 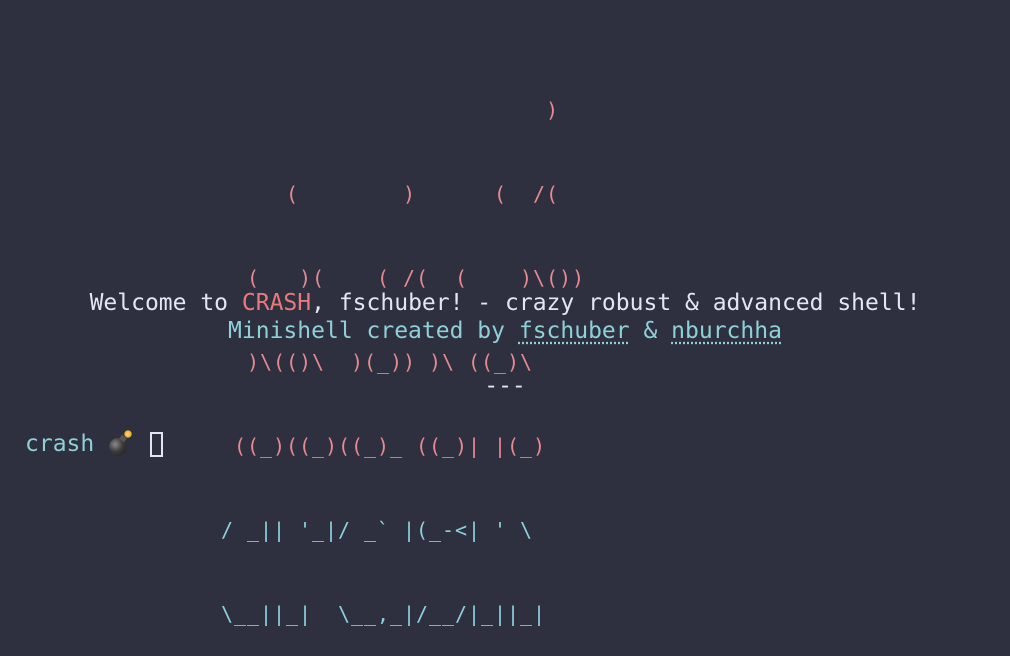 What do you see at coordinates (120, 443) in the screenshot?
I see `bomb-icon` at bounding box center [120, 443].